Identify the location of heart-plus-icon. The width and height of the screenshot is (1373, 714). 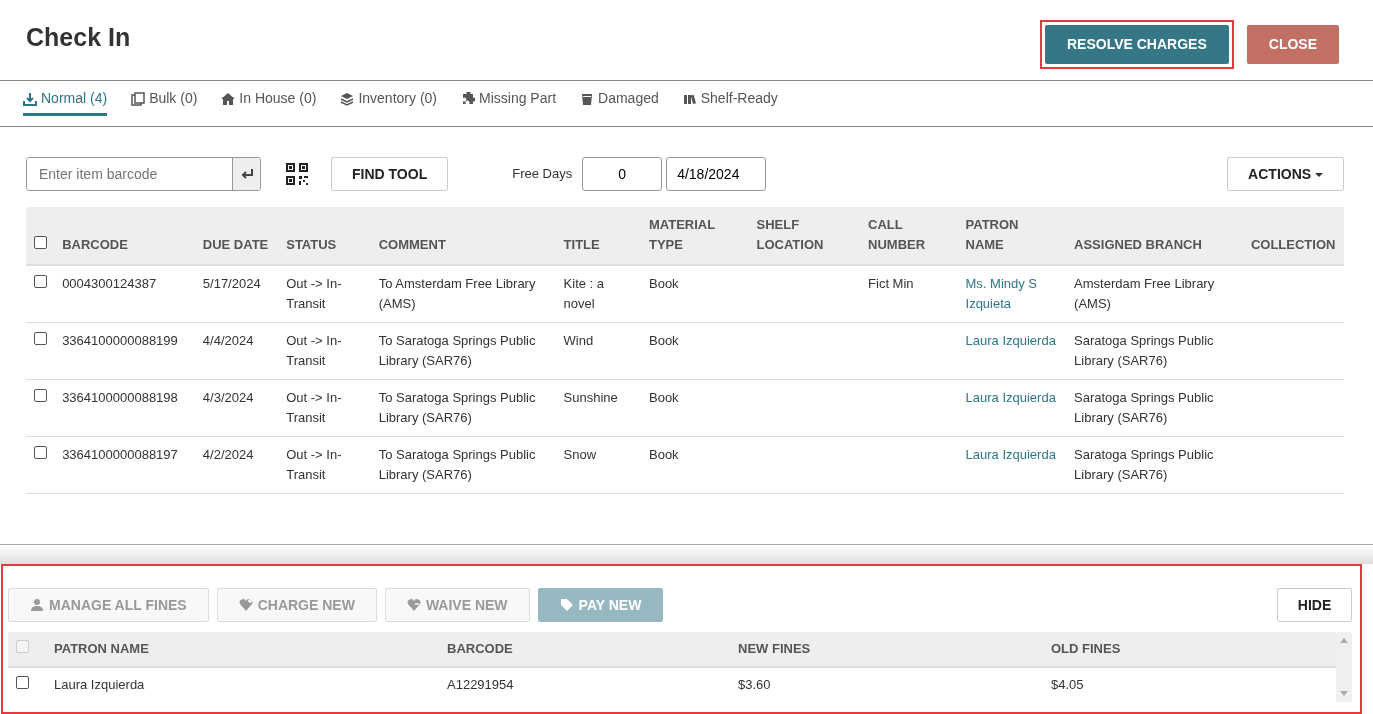
(245, 605).